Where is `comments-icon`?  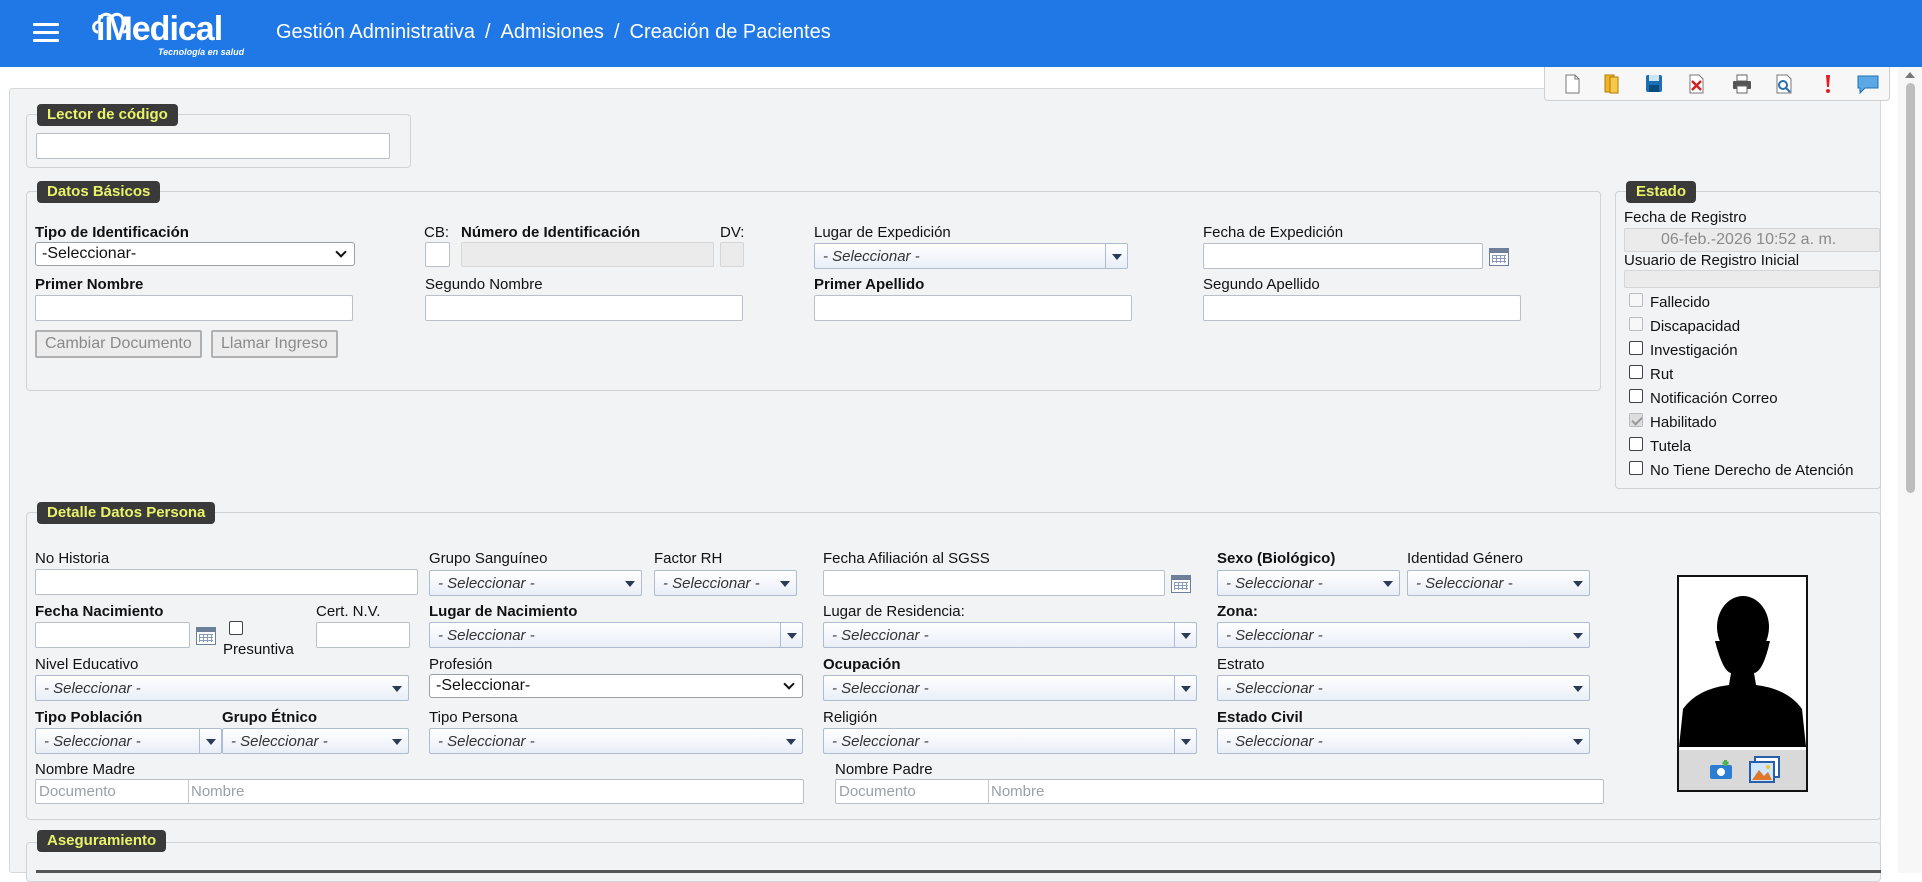
comments-icon is located at coordinates (1868, 84).